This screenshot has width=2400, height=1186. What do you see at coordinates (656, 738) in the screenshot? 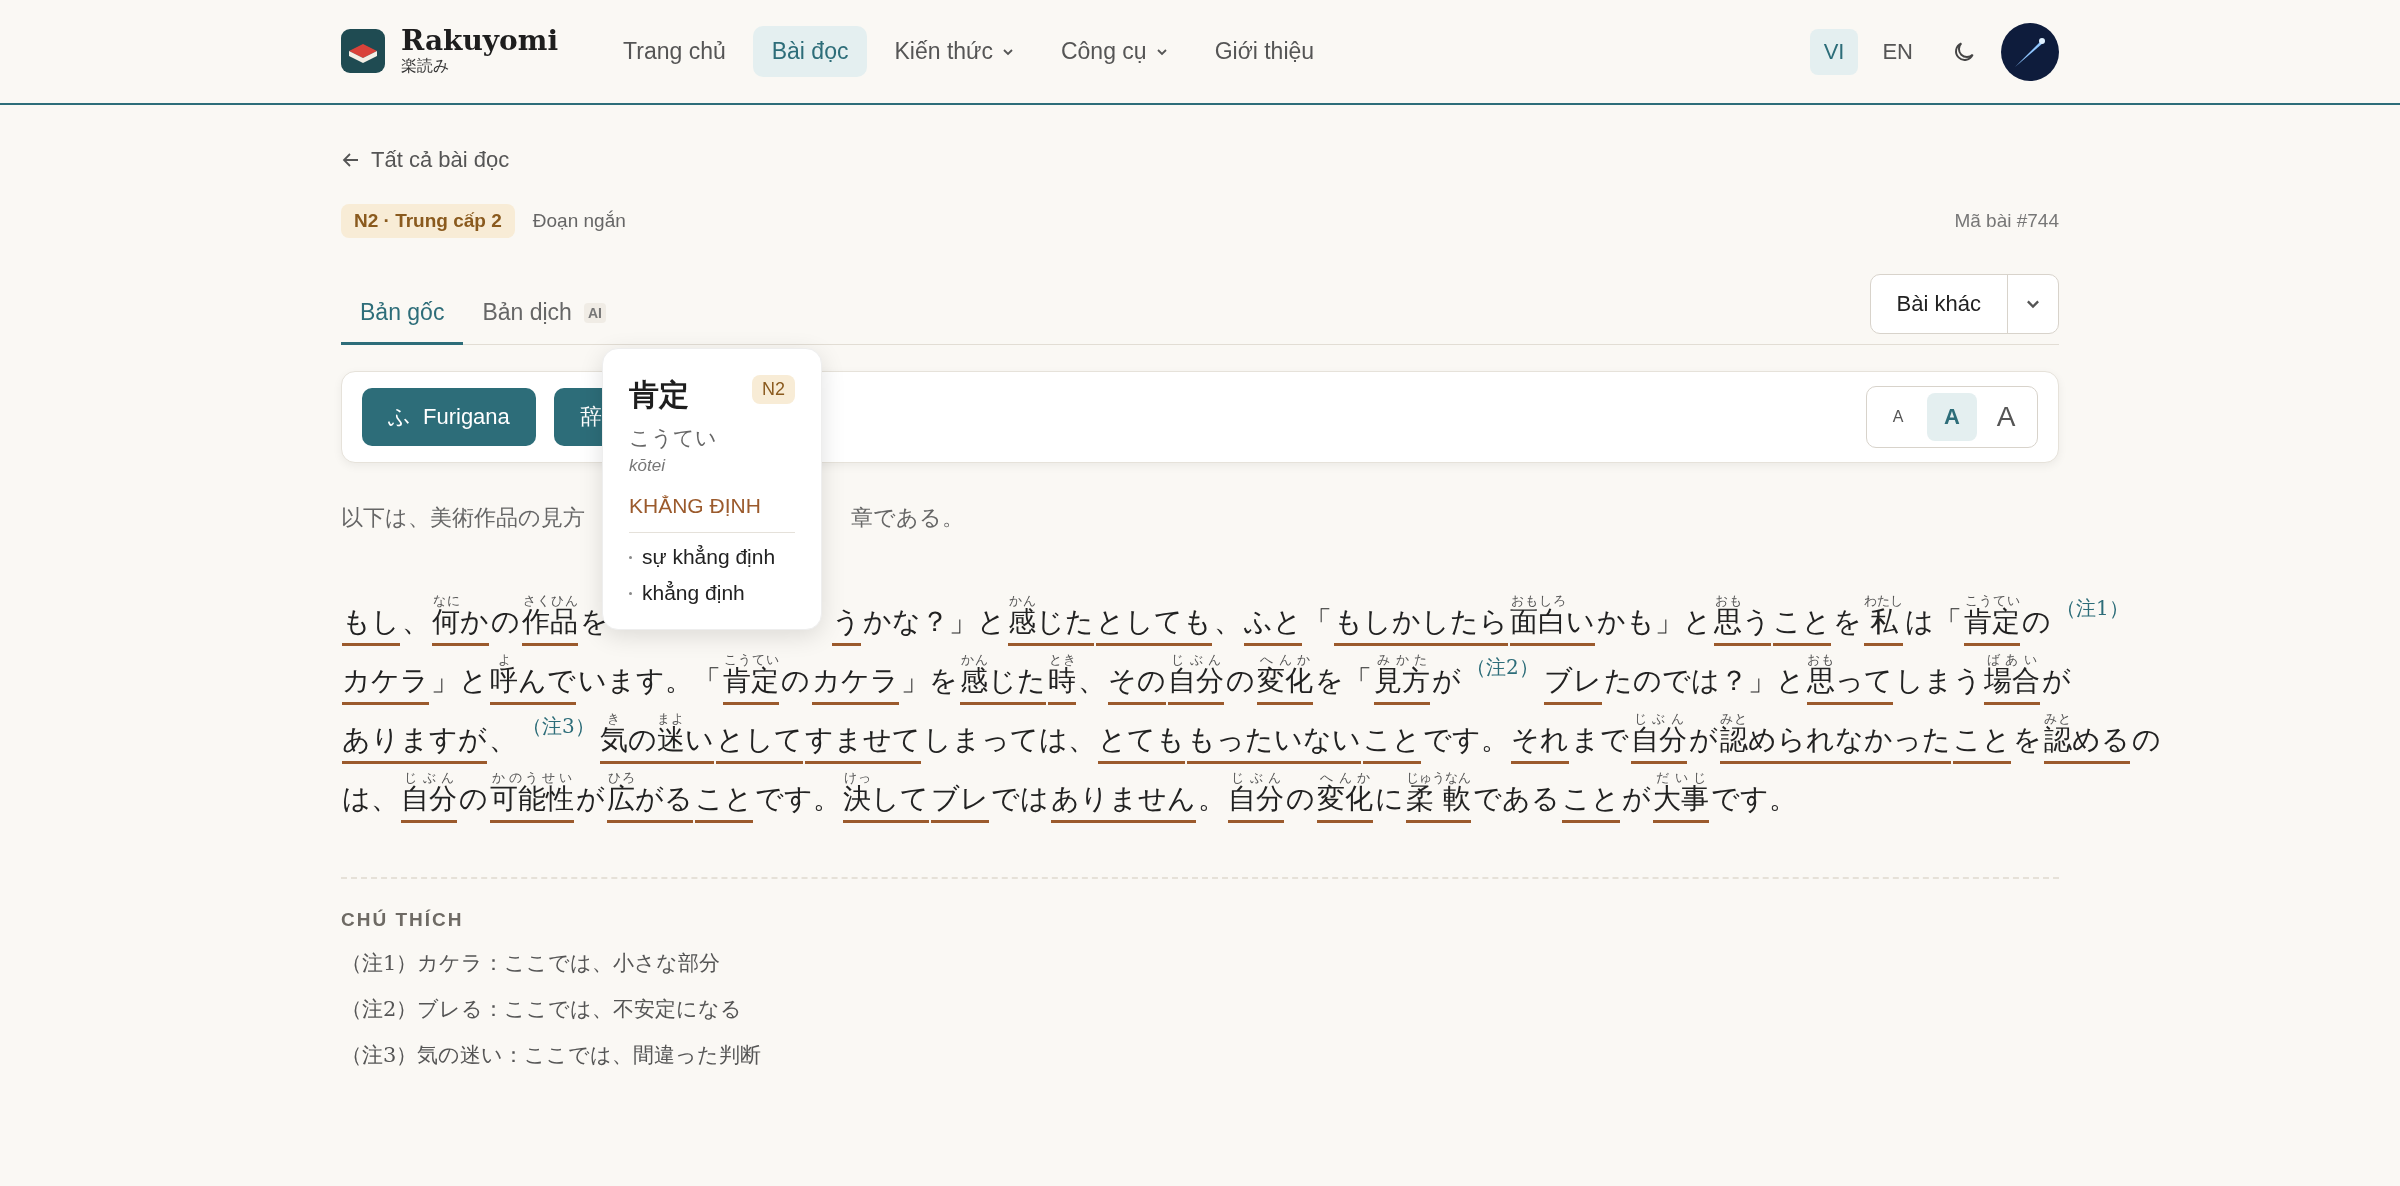
I see `vocabulary-word: 気 き の迷 まよ い` at bounding box center [656, 738].